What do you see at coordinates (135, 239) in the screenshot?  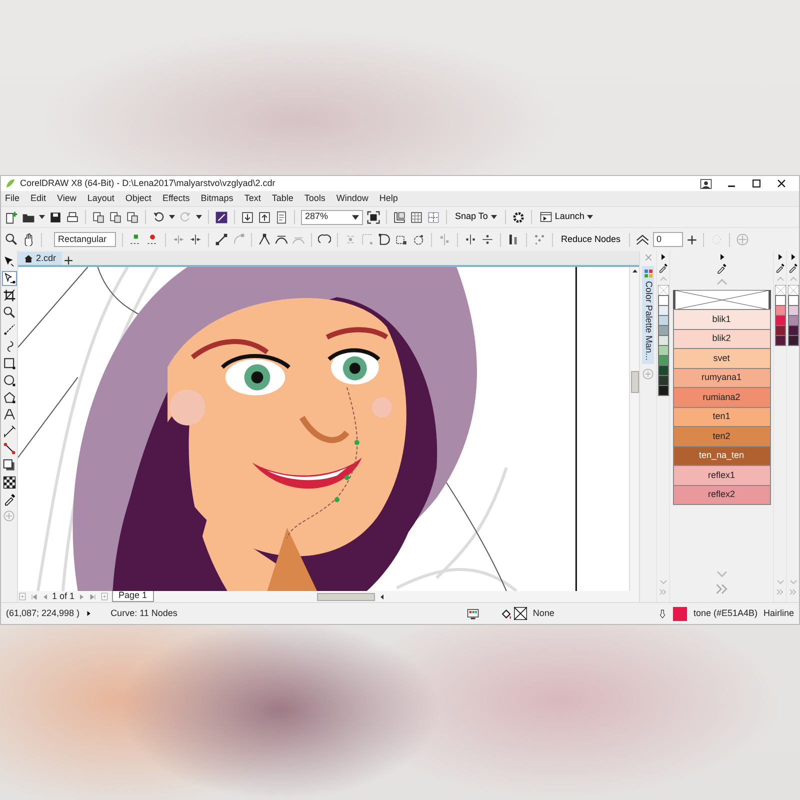 I see `add-node-icon` at bounding box center [135, 239].